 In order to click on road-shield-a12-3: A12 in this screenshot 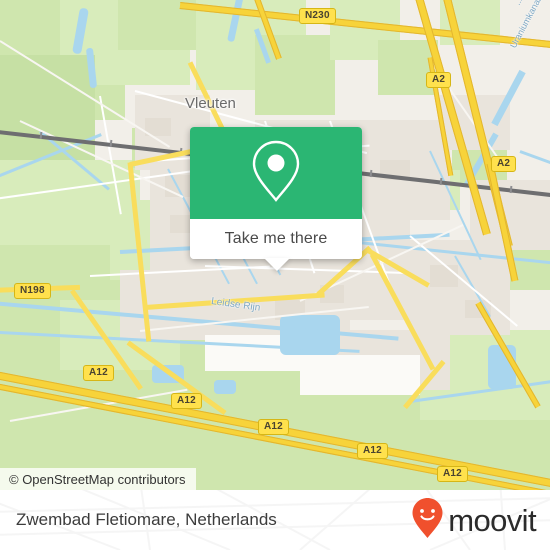, I will do `click(273, 427)`.